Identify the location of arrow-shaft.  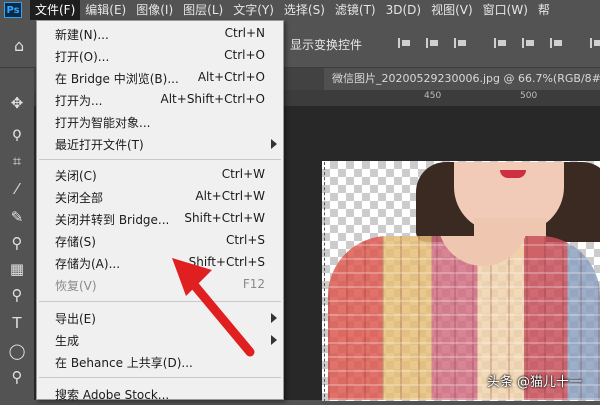
(220, 316).